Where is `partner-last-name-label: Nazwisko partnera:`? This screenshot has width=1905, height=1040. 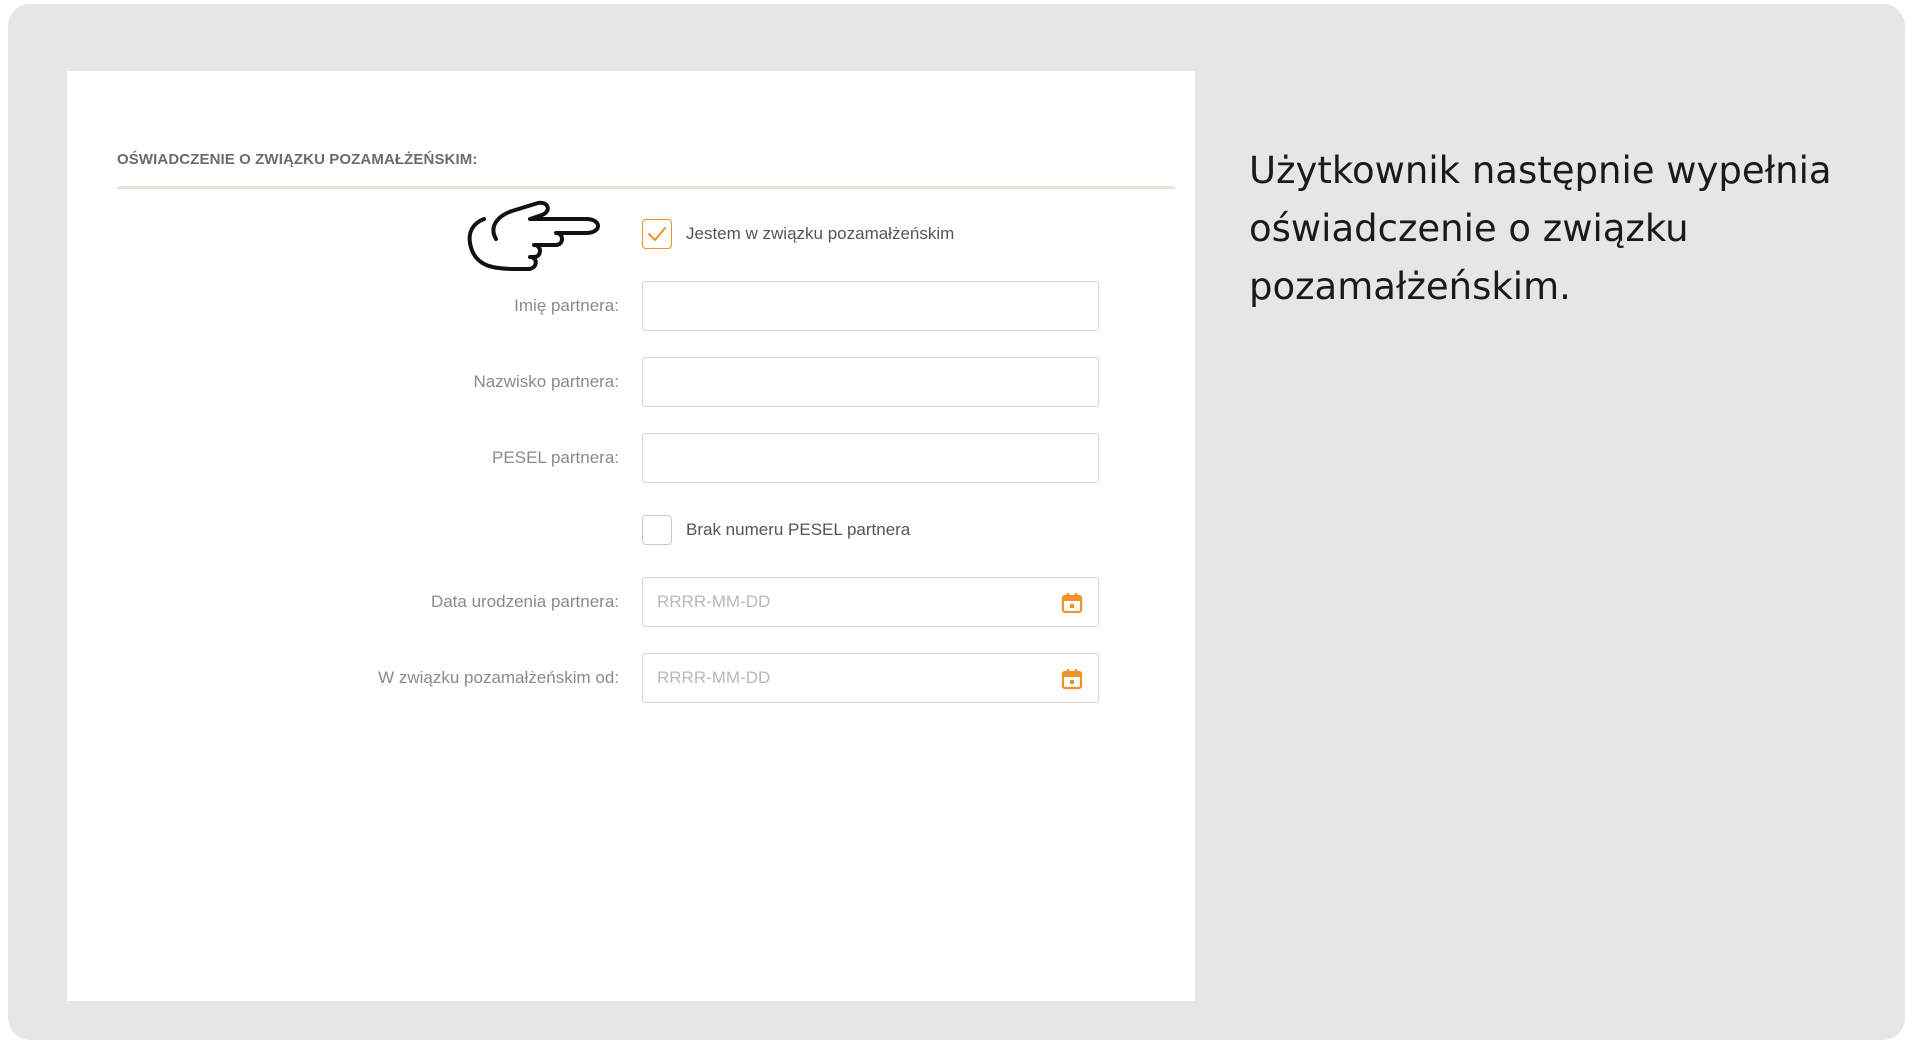 partner-last-name-label: Nazwisko partnera: is located at coordinates (546, 381).